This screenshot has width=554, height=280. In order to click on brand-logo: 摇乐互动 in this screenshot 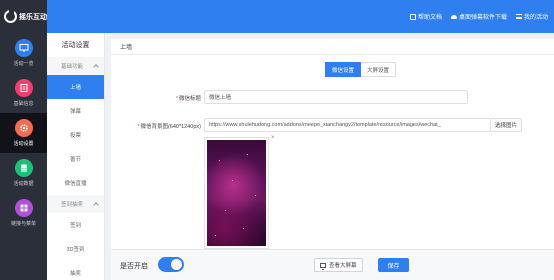, I will do `click(23, 16)`.